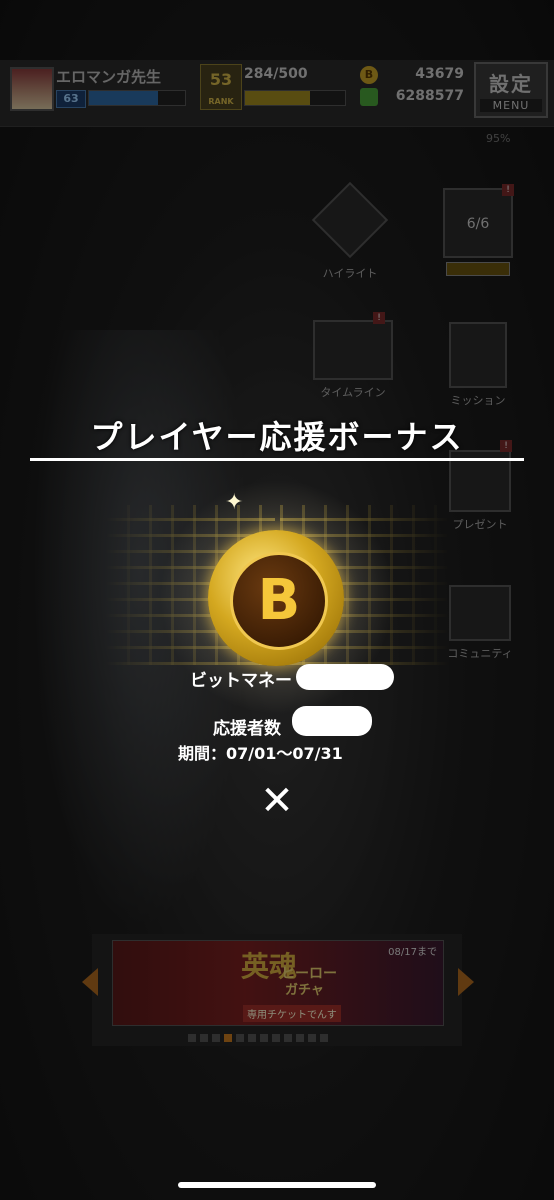 This screenshot has width=554, height=1200. I want to click on home-indicator, so click(277, 1185).